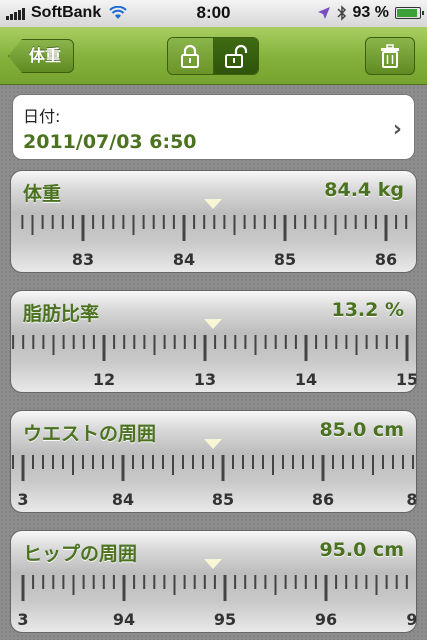 Image resolution: width=427 pixels, height=640 pixels. What do you see at coordinates (61, 314) in the screenshot?
I see `measurement-label: 脂肪比率` at bounding box center [61, 314].